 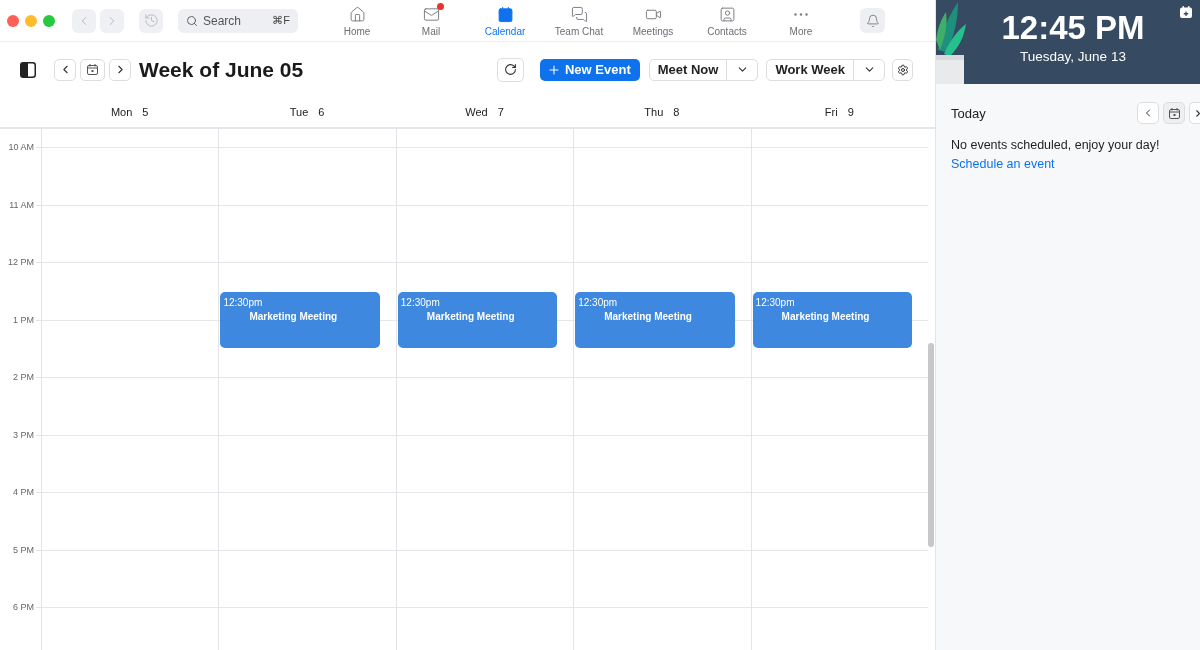 I want to click on scrollbar-thumb, so click(x=931, y=445).